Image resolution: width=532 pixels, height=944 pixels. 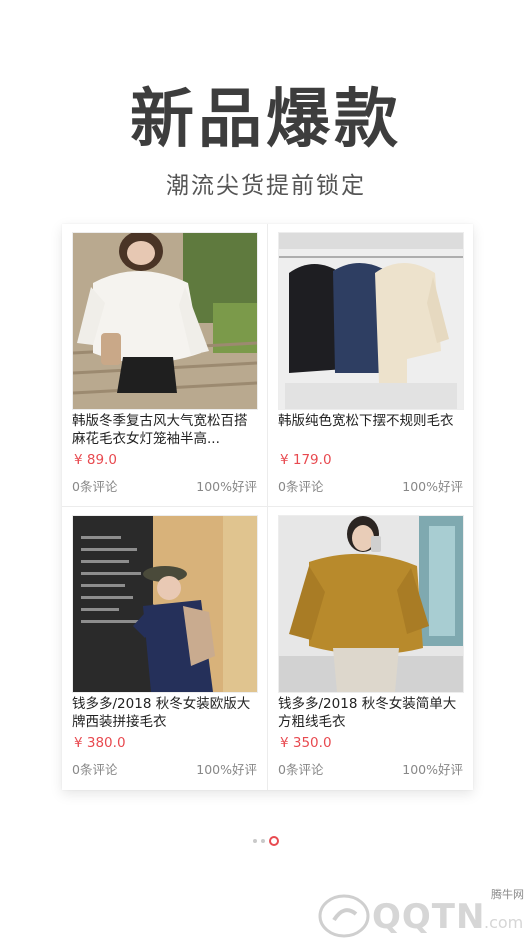 What do you see at coordinates (274, 841) in the screenshot?
I see `page-dot-active` at bounding box center [274, 841].